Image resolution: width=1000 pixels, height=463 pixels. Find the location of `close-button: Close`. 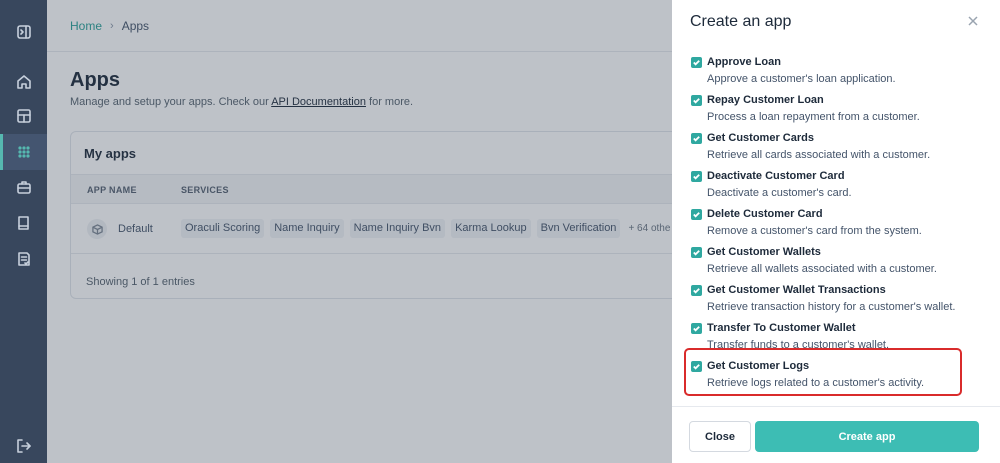

close-button: Close is located at coordinates (720, 436).